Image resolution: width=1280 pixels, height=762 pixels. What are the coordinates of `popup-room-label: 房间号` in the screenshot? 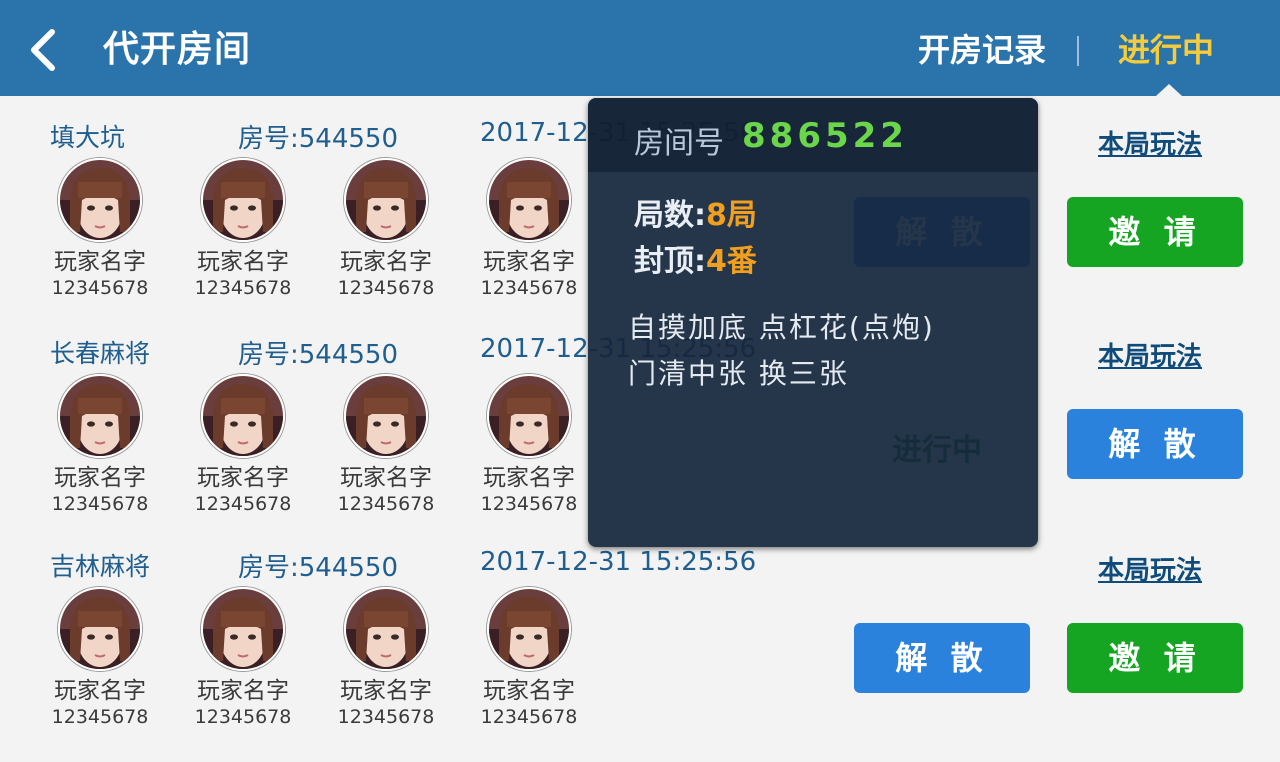 It's located at (679, 143).